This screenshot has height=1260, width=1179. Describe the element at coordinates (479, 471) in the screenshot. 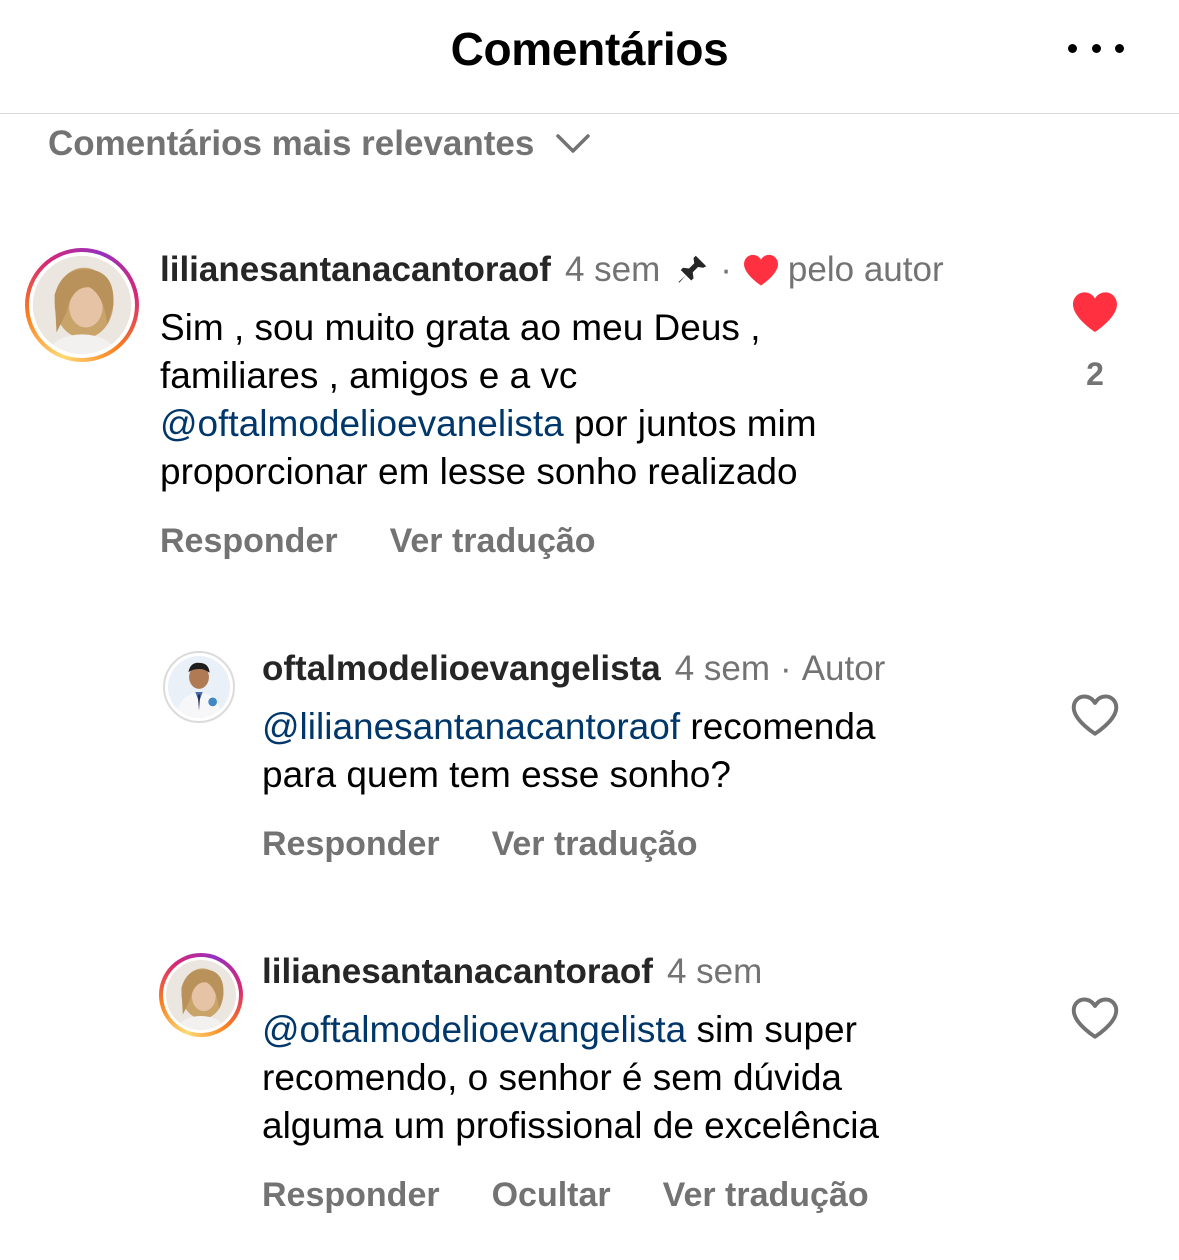

I see `comment-line: proporcionar em lesse sonho realizado` at that location.